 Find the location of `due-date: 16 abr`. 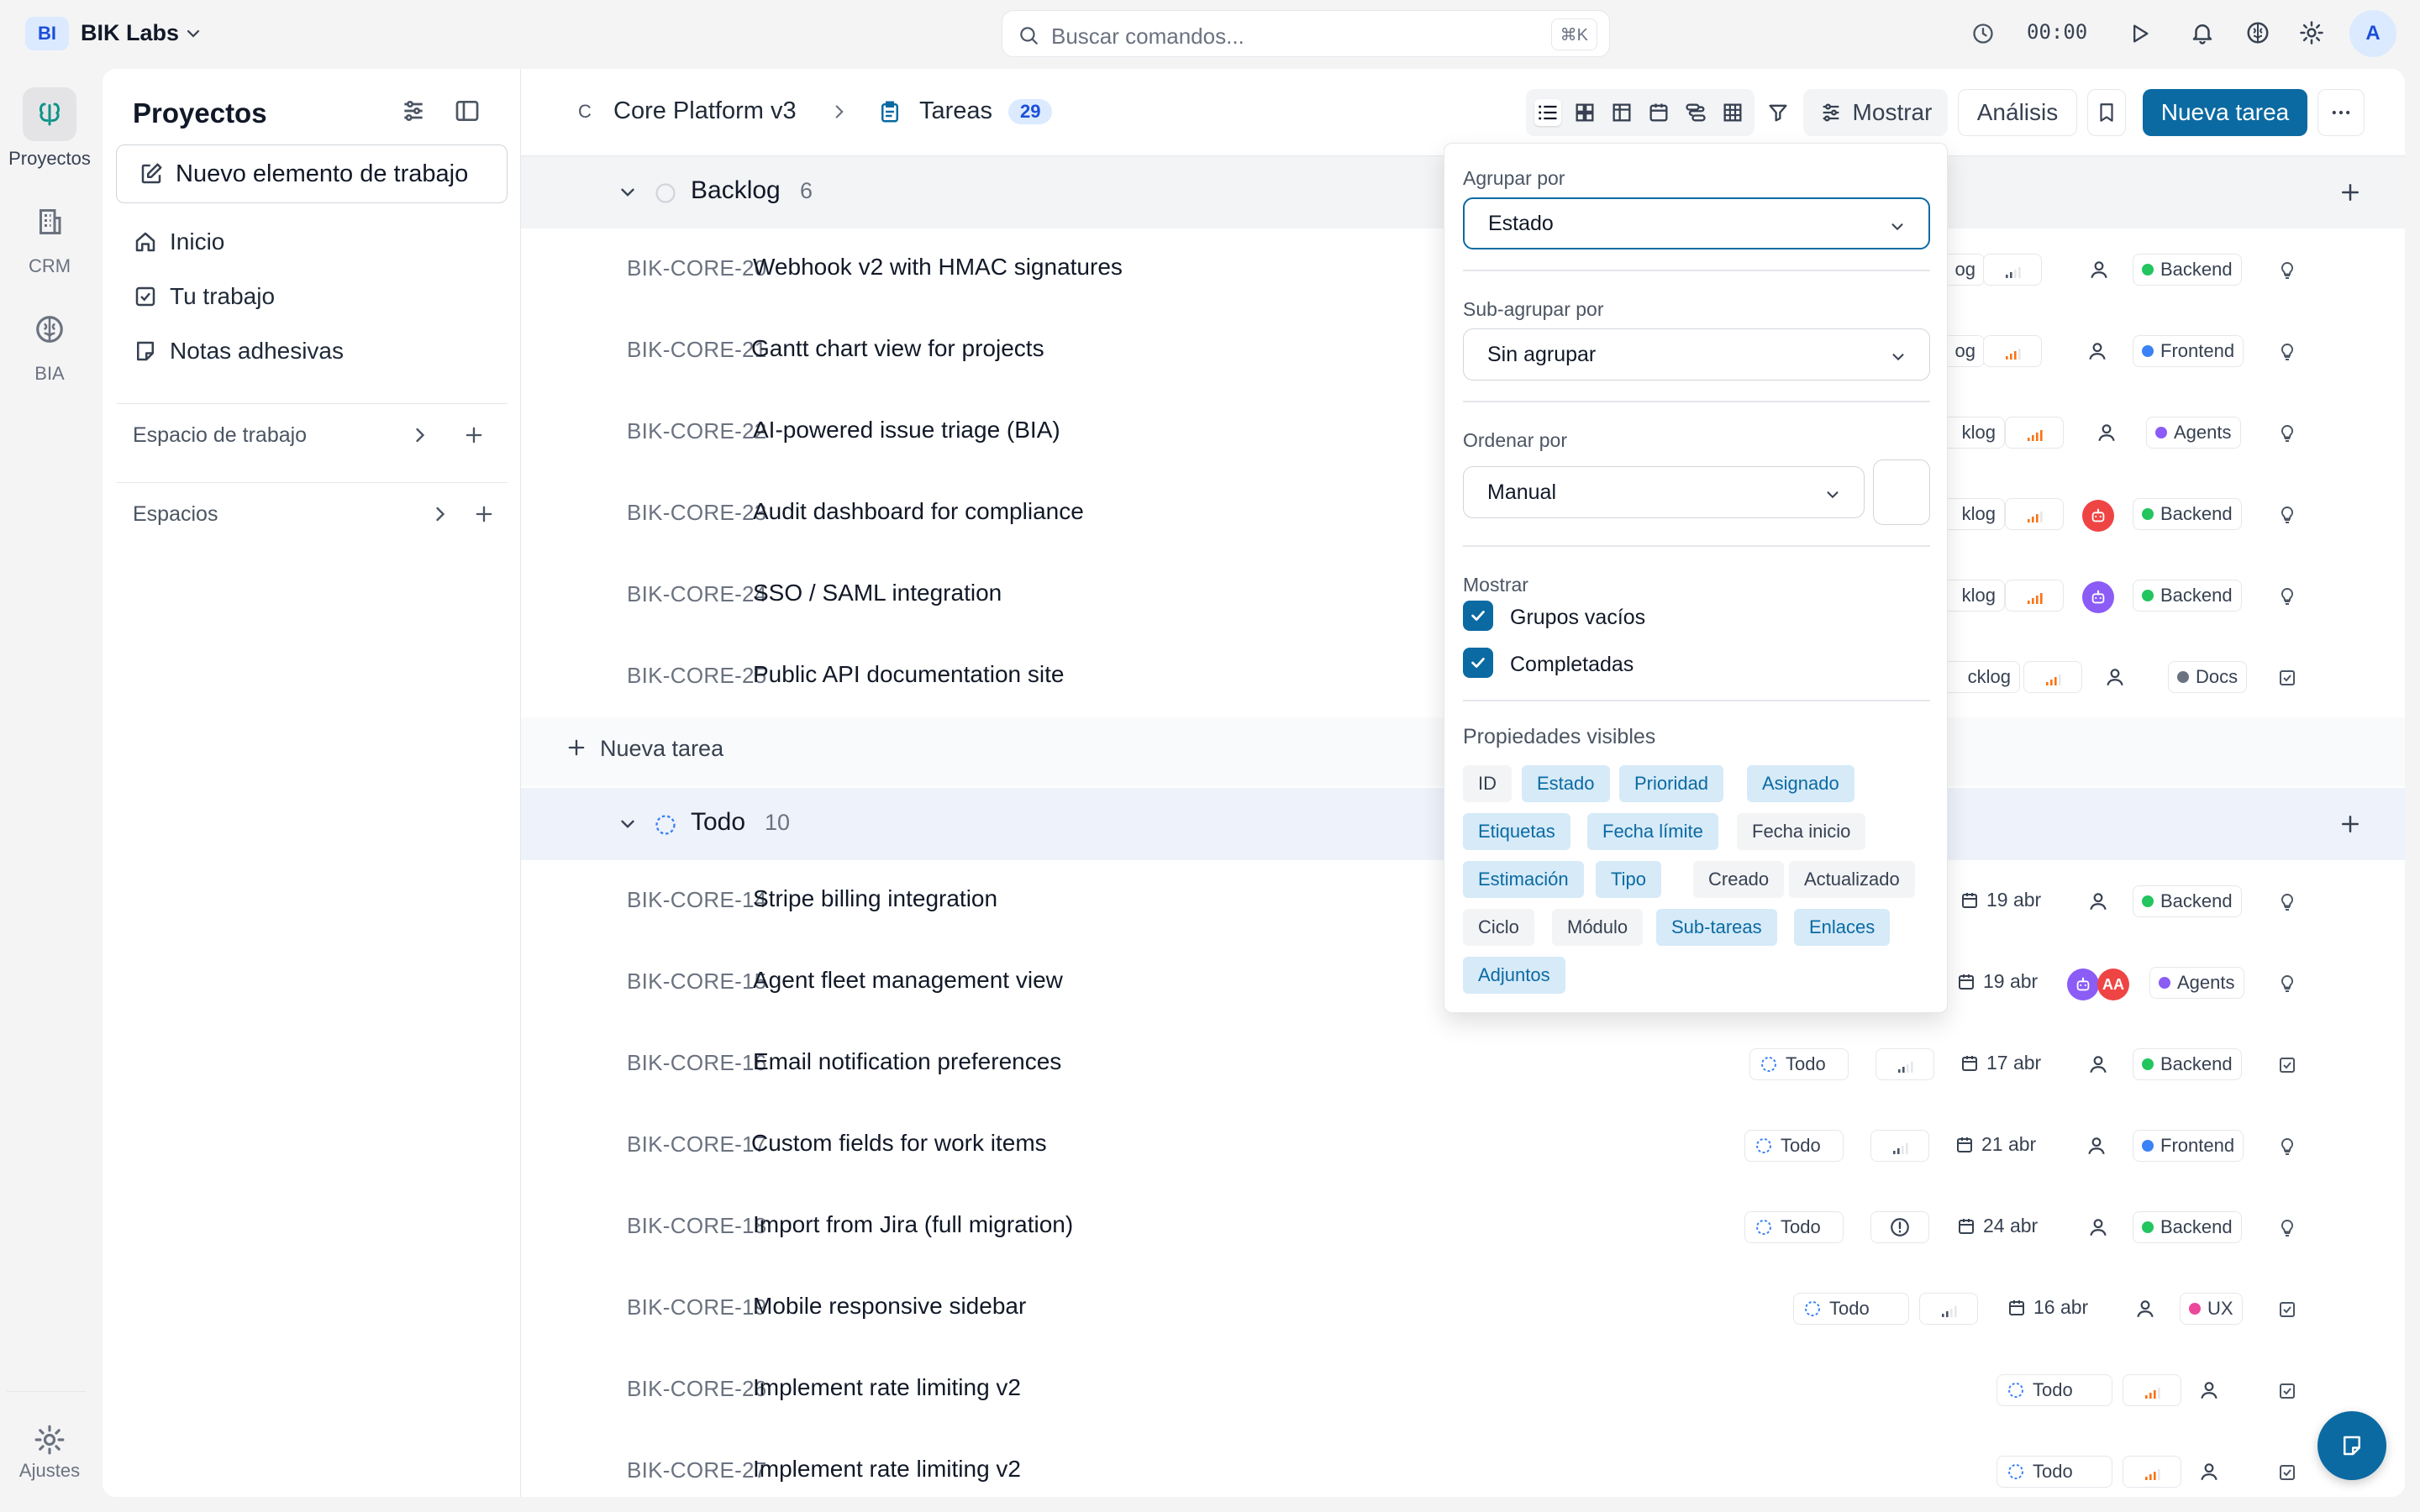

due-date: 16 abr is located at coordinates (2047, 1307).